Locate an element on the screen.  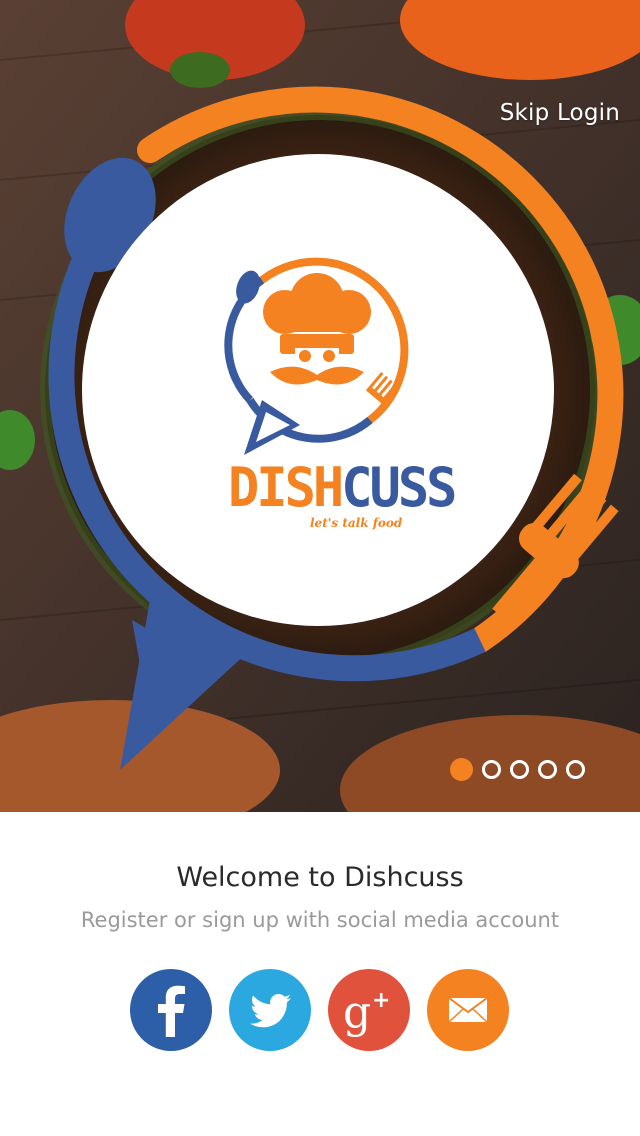
brand-part1: DISH is located at coordinates (286, 488).